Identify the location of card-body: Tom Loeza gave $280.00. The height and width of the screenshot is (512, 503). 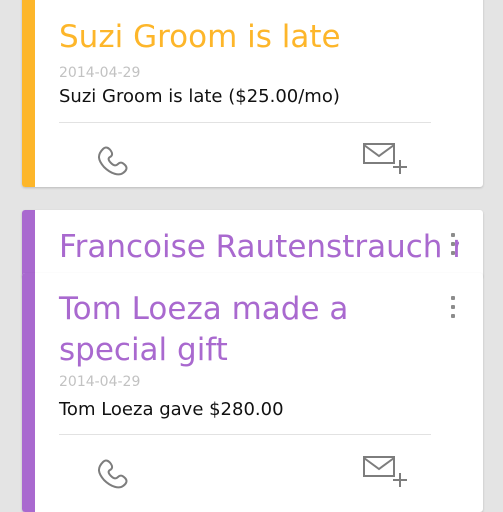
(171, 409).